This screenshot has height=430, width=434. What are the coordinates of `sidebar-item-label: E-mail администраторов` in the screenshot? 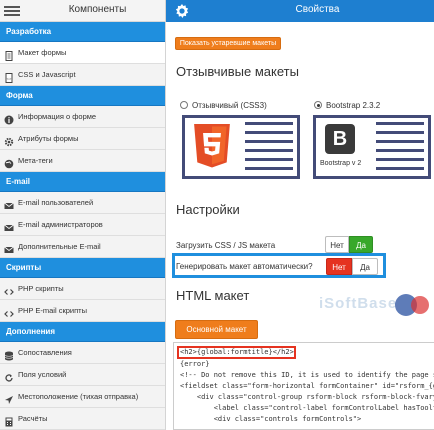 It's located at (60, 224).